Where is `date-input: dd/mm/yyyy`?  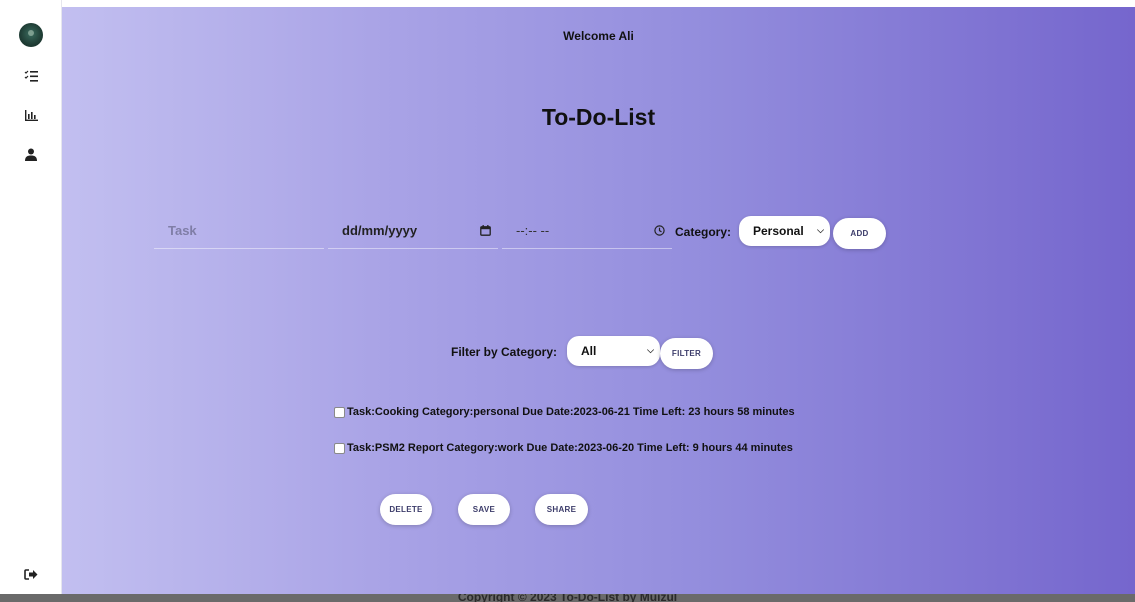 date-input: dd/mm/yyyy is located at coordinates (413, 231).